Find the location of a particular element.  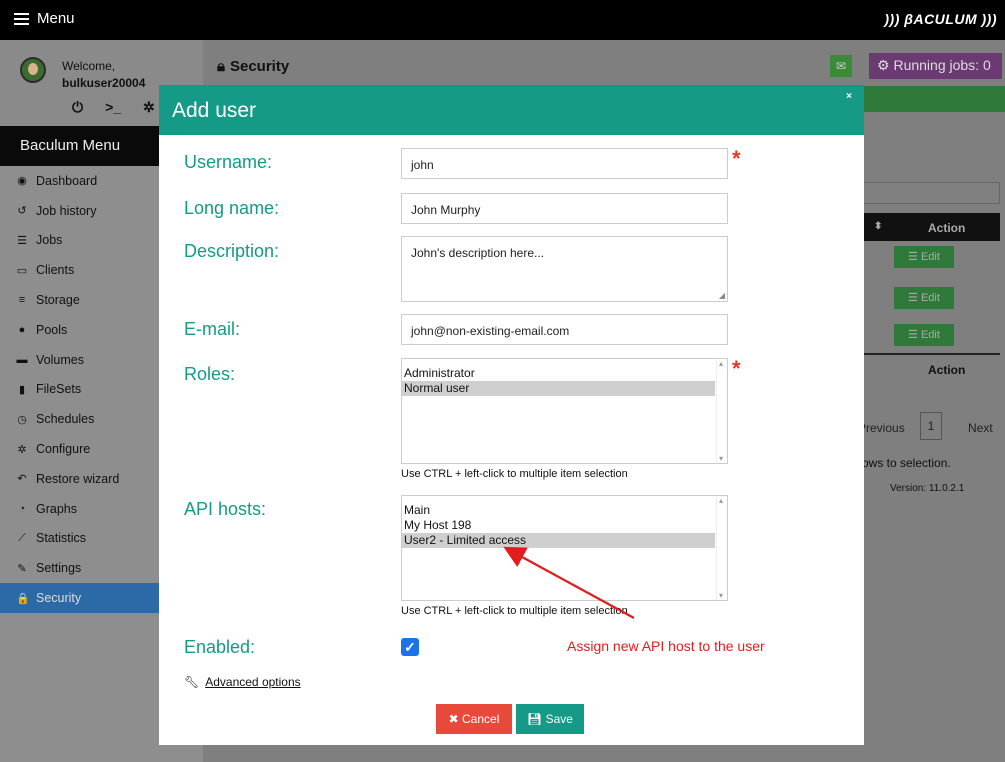

brand-logo: ))) βACULUM ))) is located at coordinates (940, 19).